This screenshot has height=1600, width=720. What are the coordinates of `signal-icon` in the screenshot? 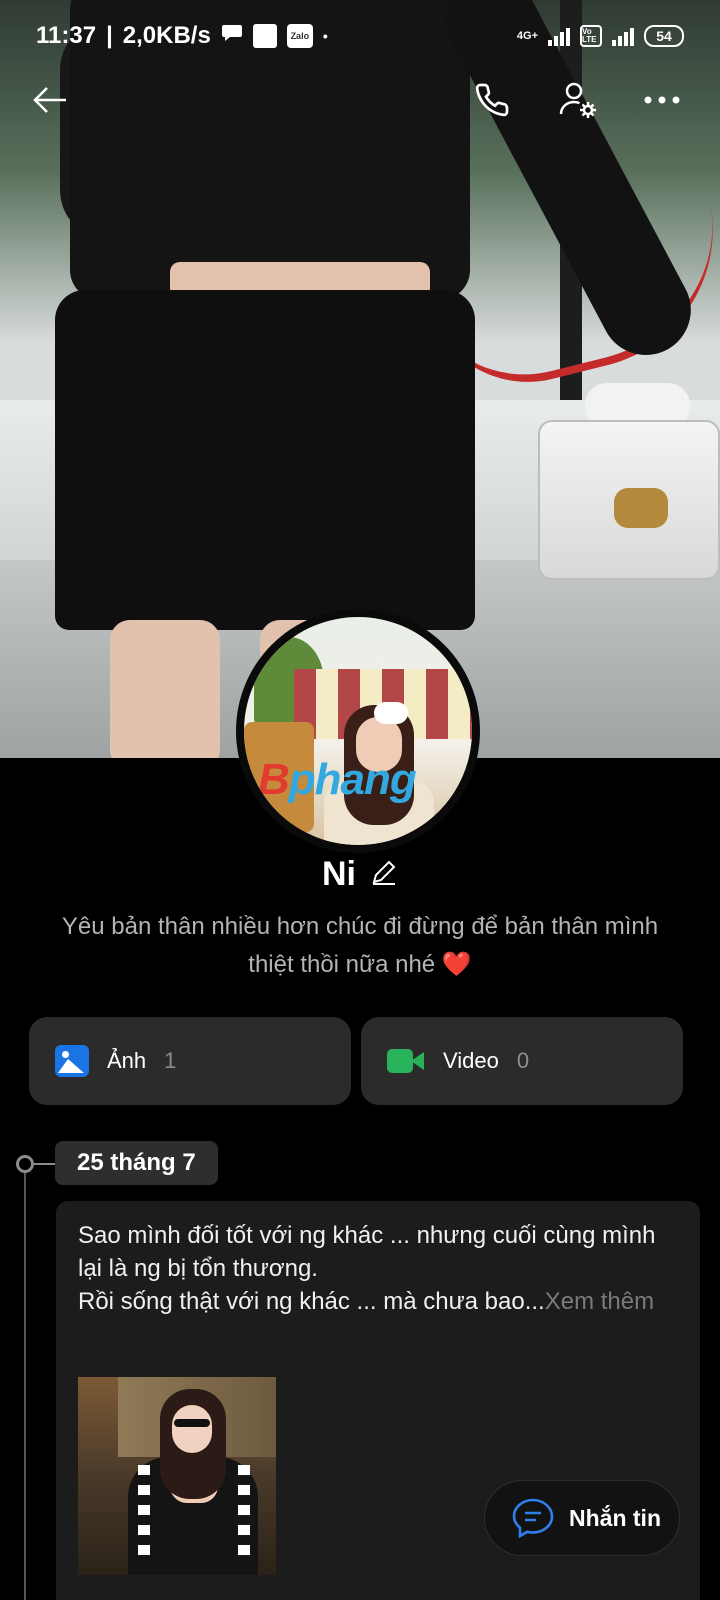 It's located at (559, 36).